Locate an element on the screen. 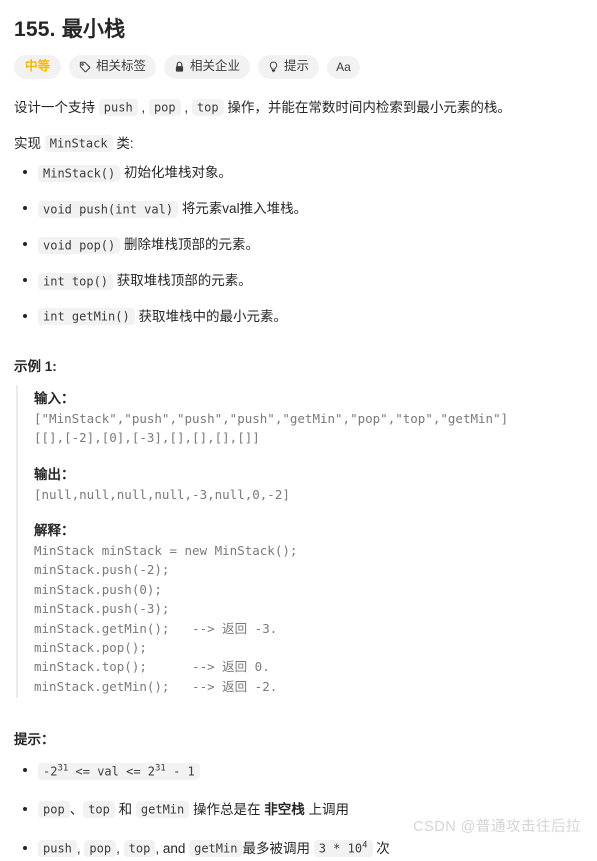 The image size is (597, 861). method-signature: MinStack() is located at coordinates (79, 173).